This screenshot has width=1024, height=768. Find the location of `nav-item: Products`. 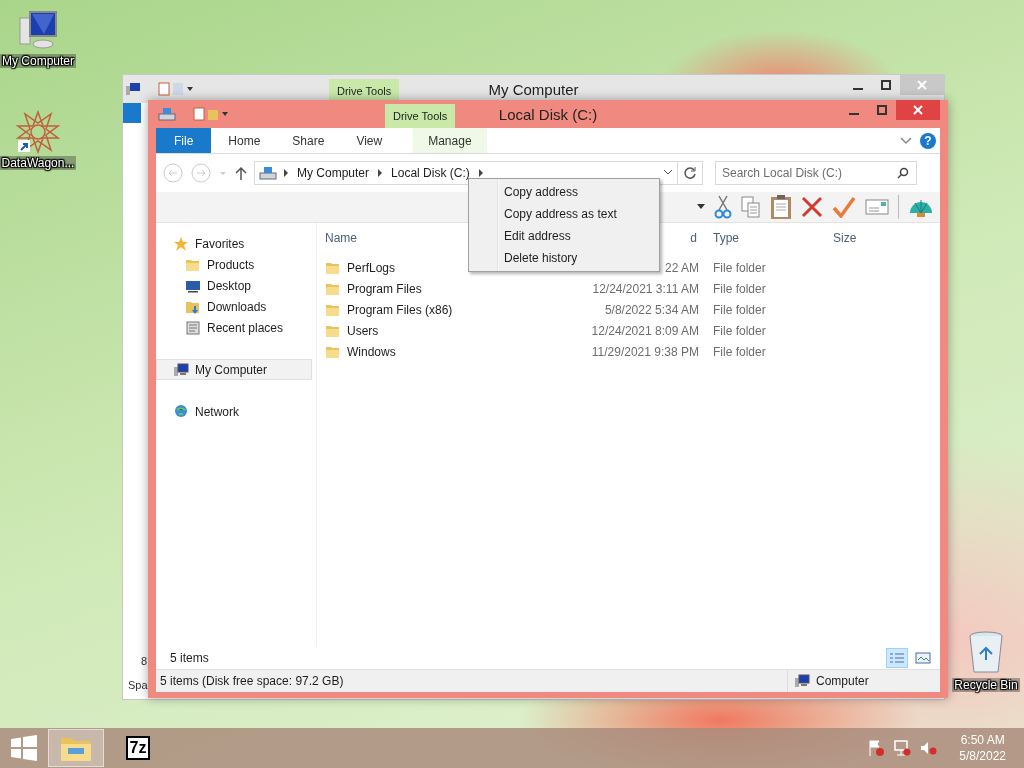

nav-item: Products is located at coordinates (234, 264).